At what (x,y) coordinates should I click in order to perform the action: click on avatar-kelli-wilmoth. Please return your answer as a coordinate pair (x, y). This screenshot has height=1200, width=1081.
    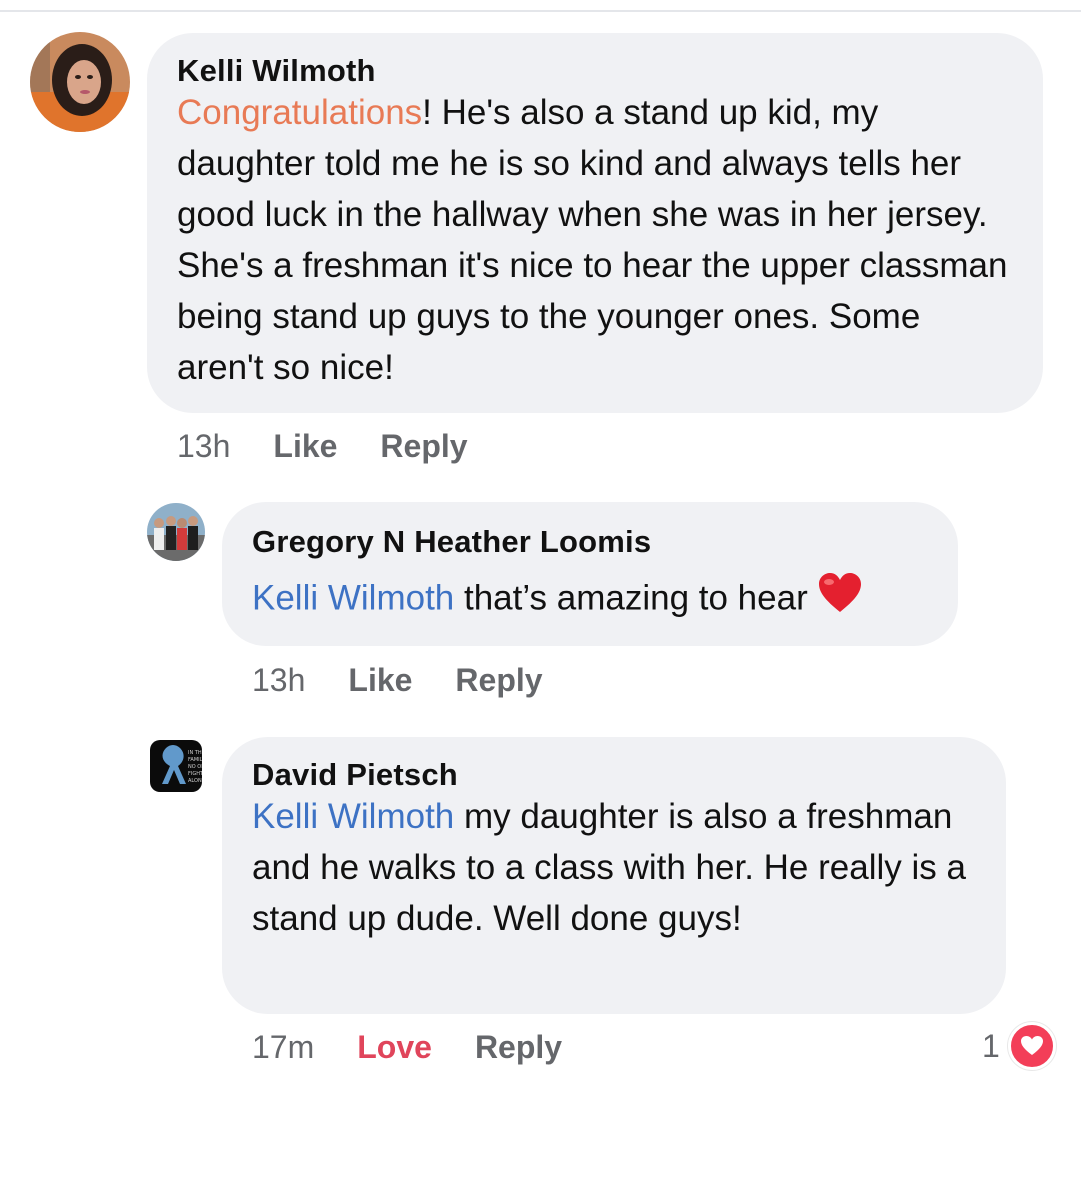
    Looking at the image, I should click on (80, 82).